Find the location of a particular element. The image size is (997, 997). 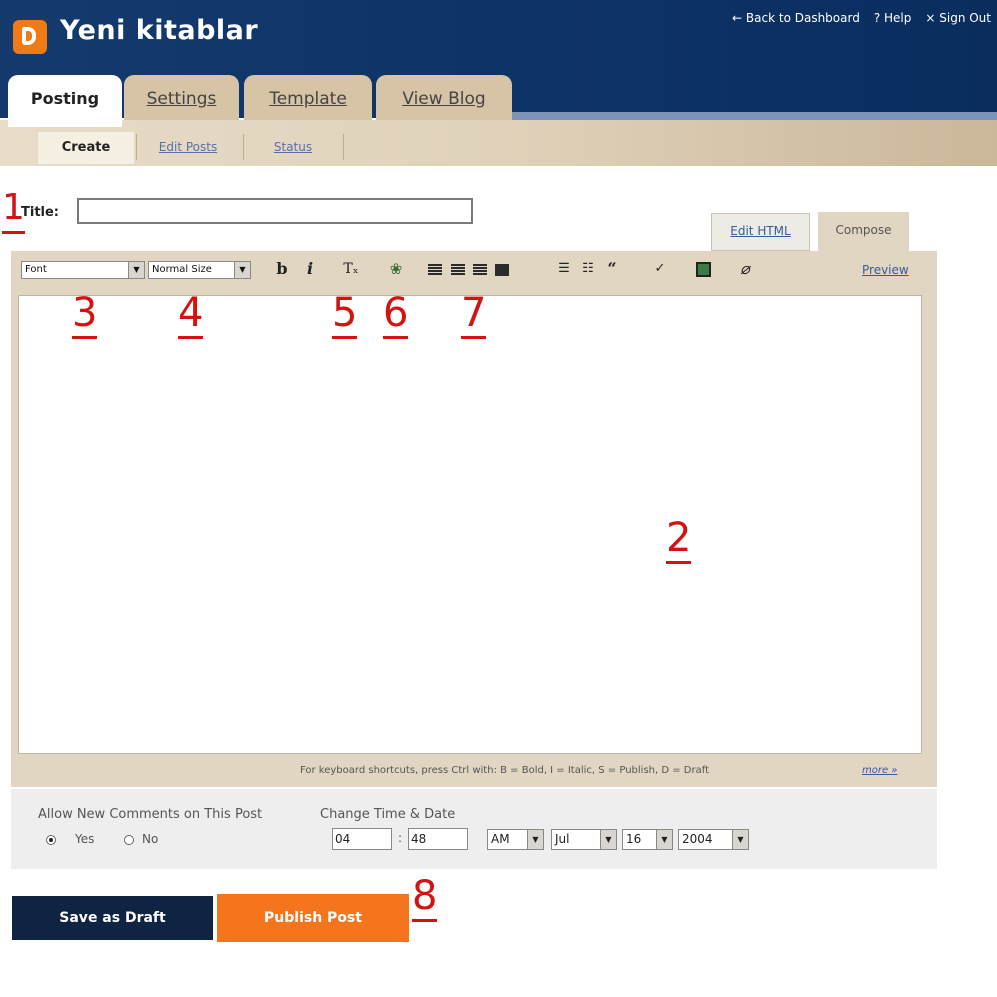

annotation-number: 3 is located at coordinates (85, 314).